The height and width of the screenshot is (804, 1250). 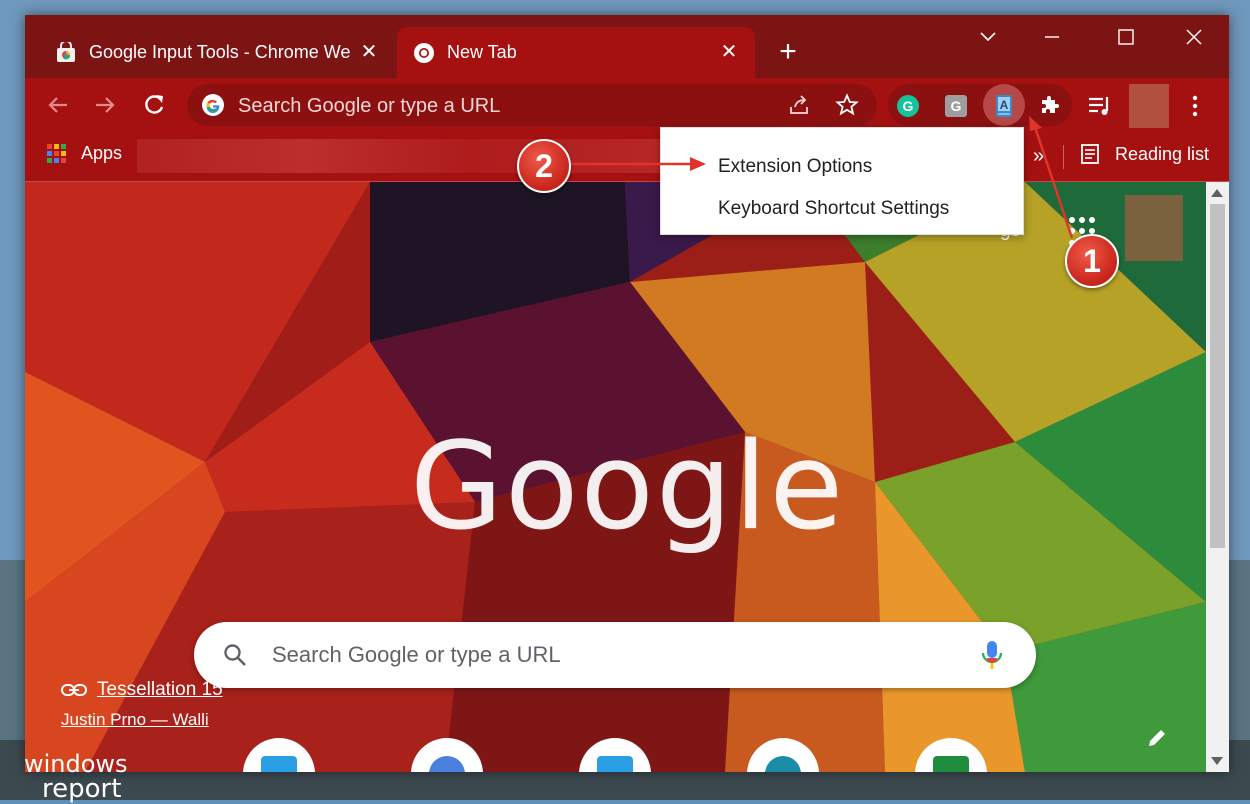 I want to click on google-input-tools-icon: A, so click(x=1004, y=106).